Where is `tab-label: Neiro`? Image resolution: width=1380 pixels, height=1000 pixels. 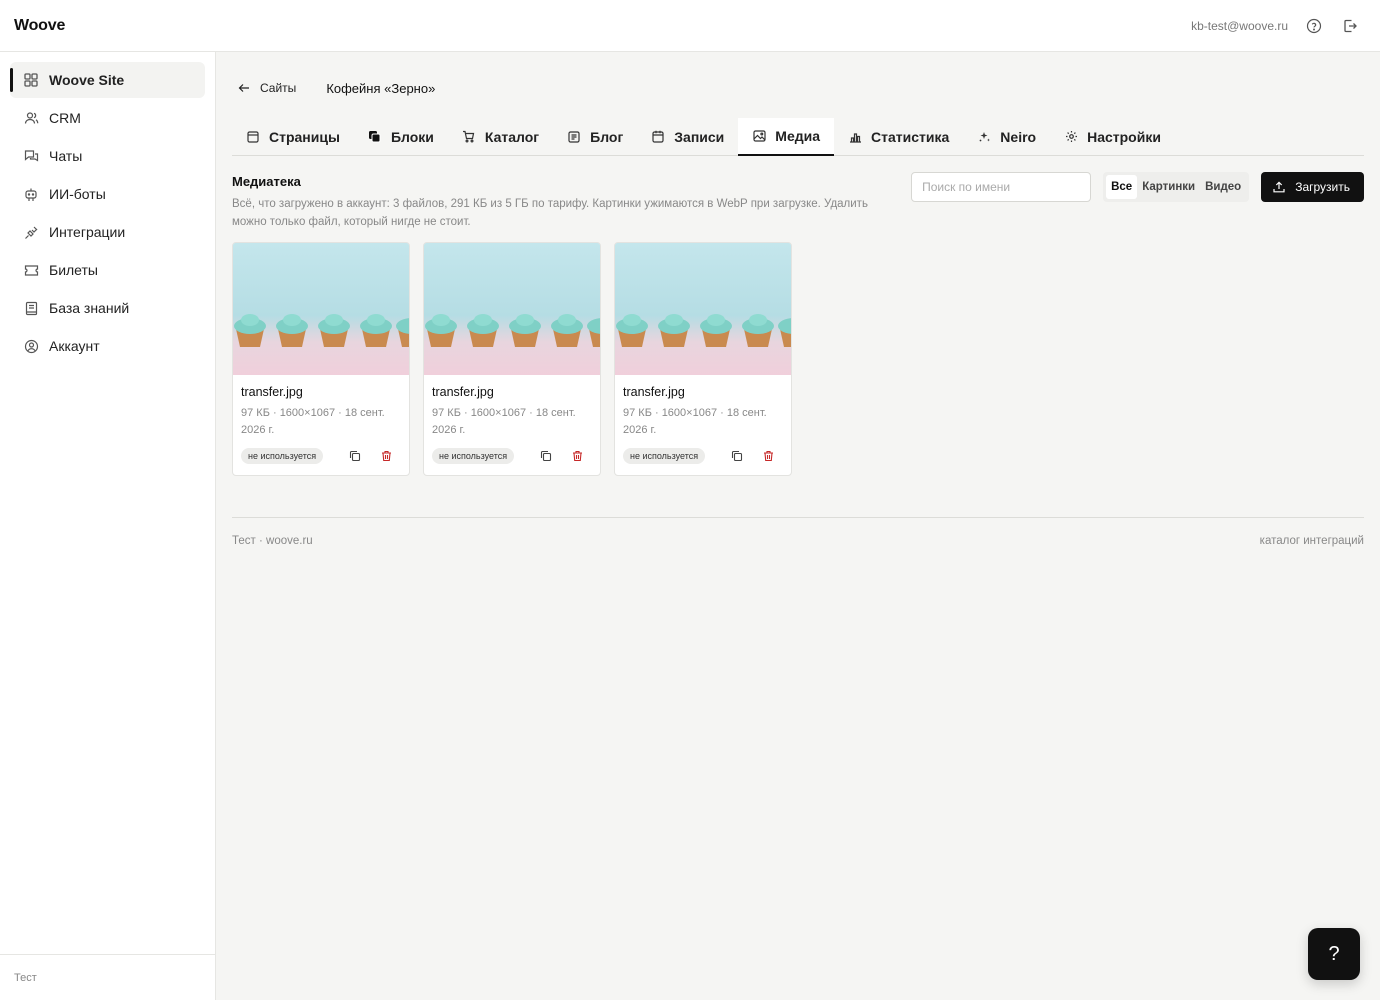
tab-label: Neiro is located at coordinates (1018, 136).